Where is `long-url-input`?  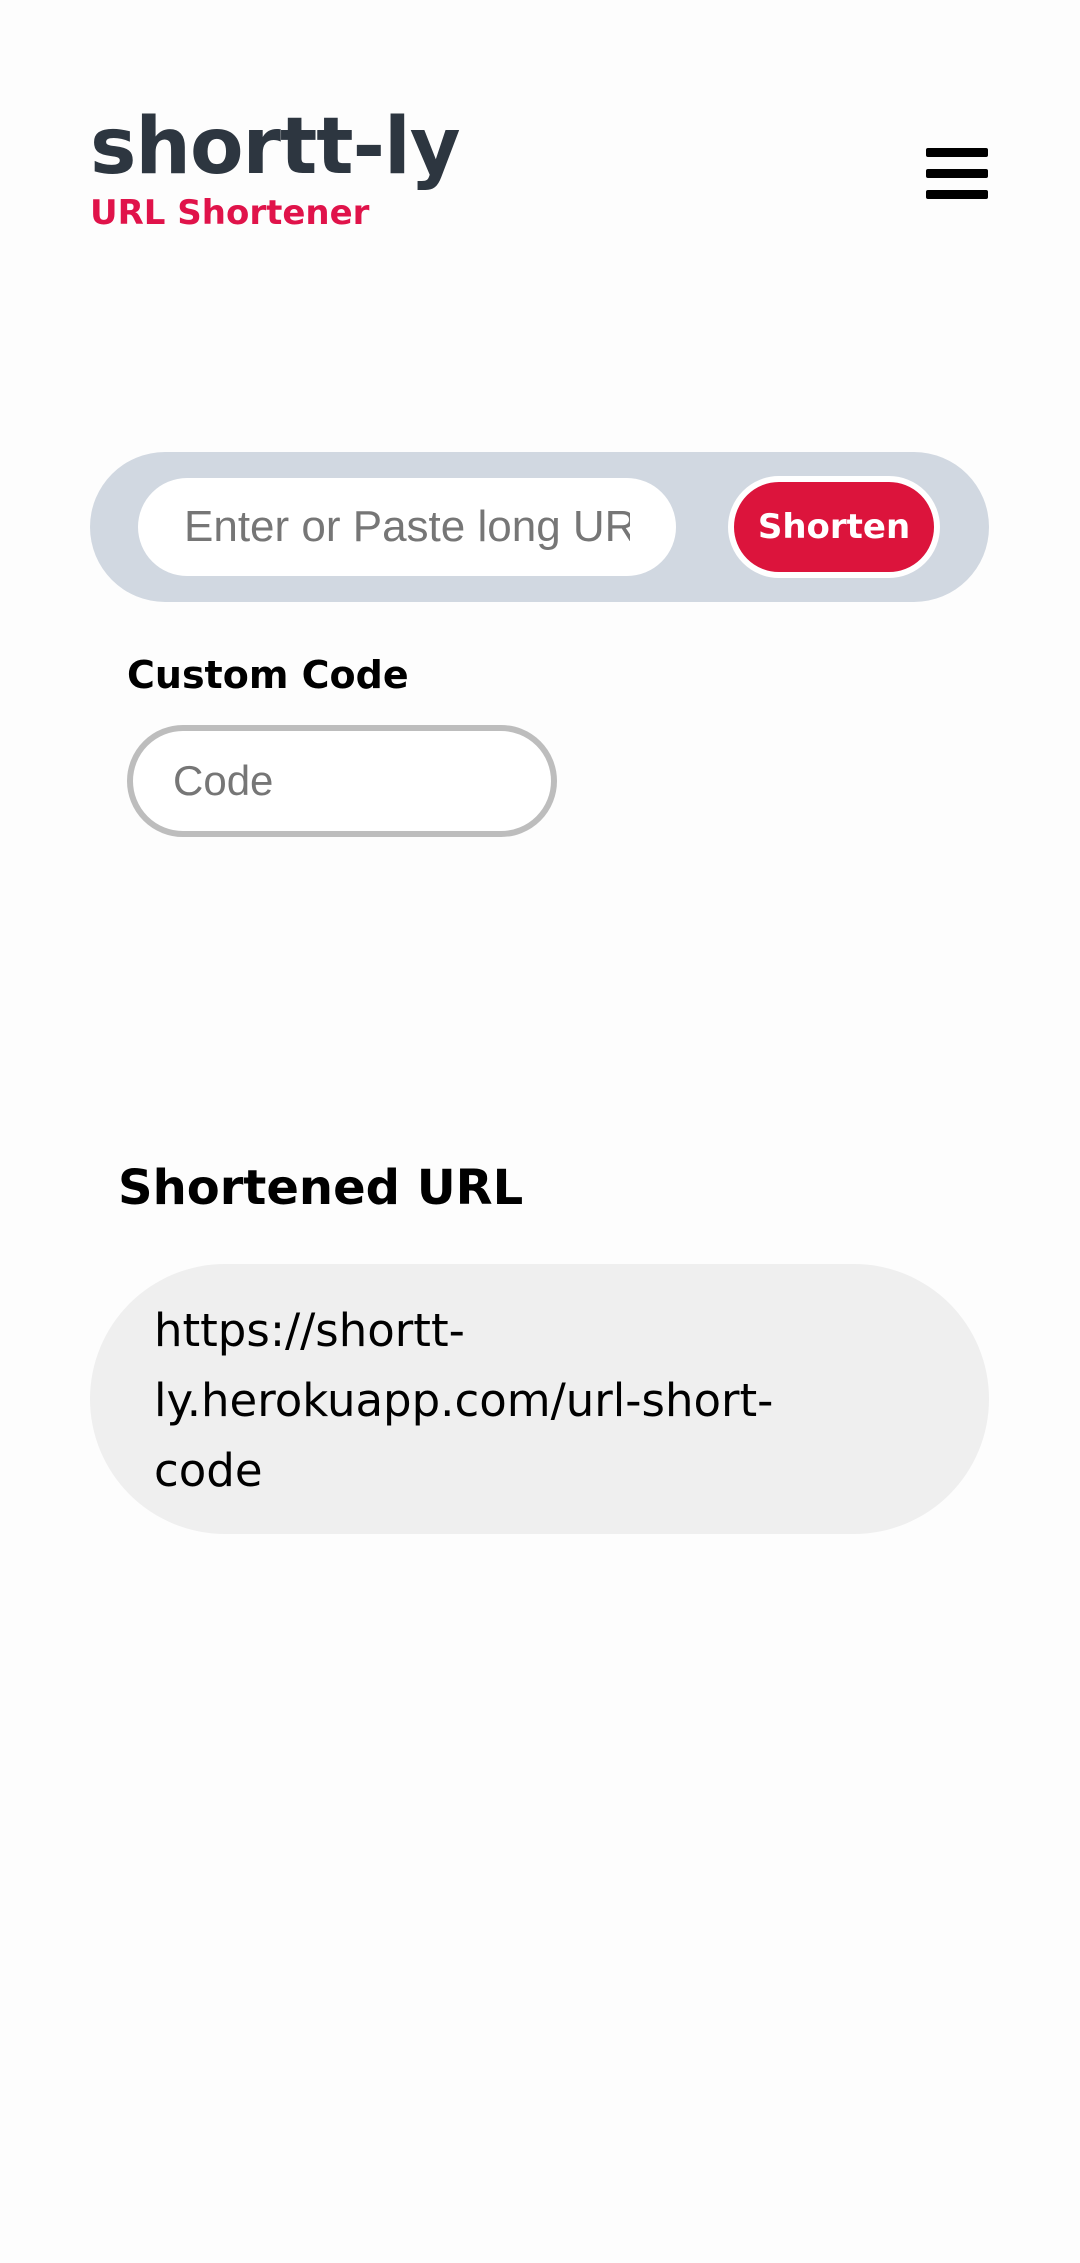
long-url-input is located at coordinates (407, 527).